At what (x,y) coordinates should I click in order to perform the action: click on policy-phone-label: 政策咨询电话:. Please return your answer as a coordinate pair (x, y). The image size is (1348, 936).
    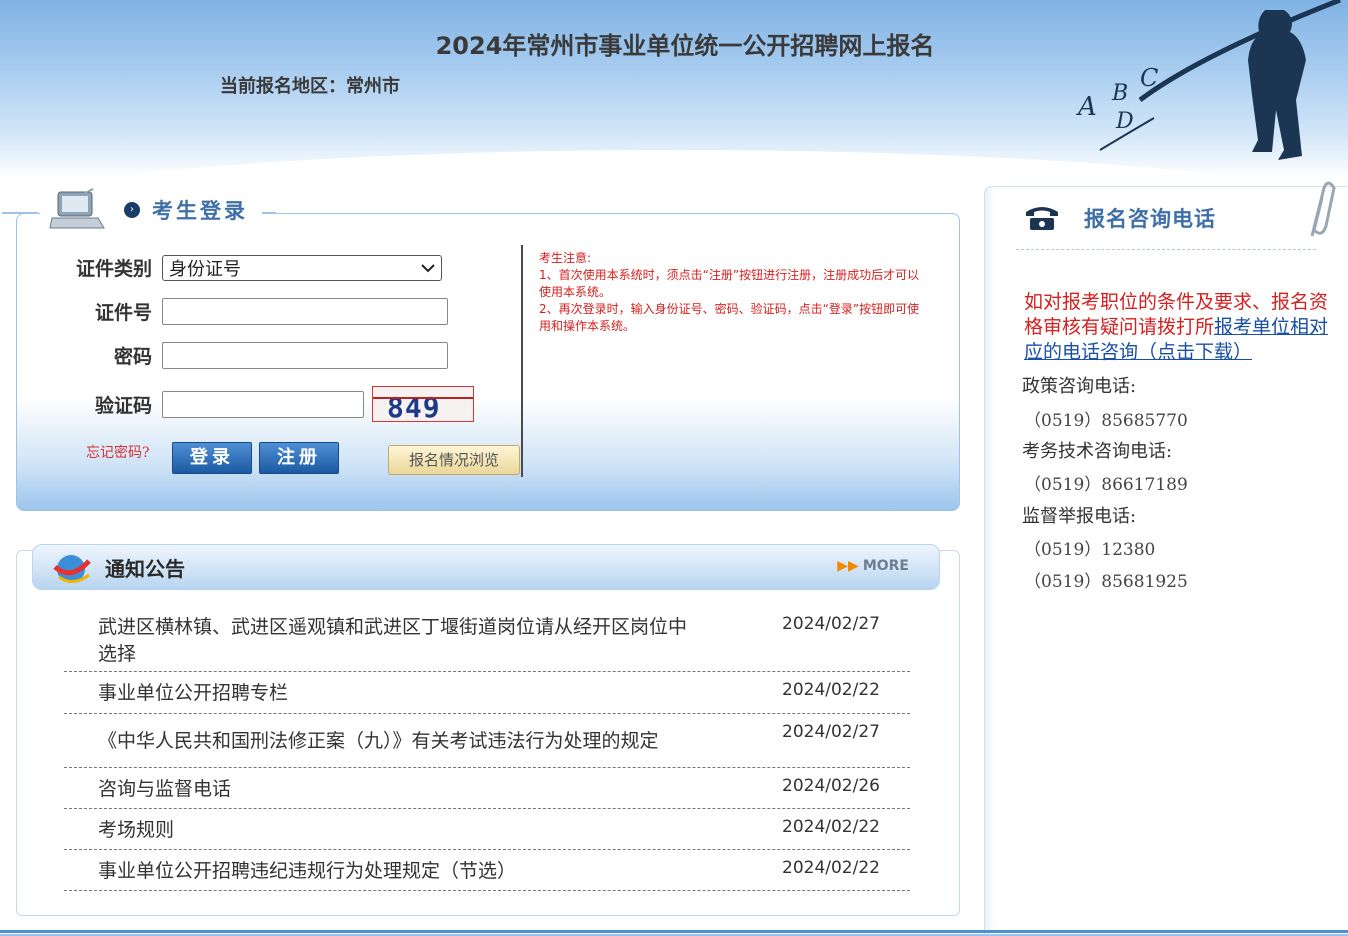
    Looking at the image, I should click on (1079, 386).